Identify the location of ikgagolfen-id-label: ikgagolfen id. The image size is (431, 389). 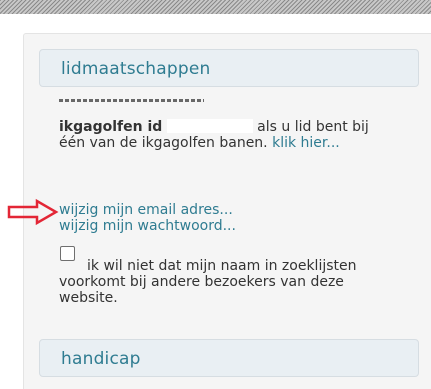
(111, 127).